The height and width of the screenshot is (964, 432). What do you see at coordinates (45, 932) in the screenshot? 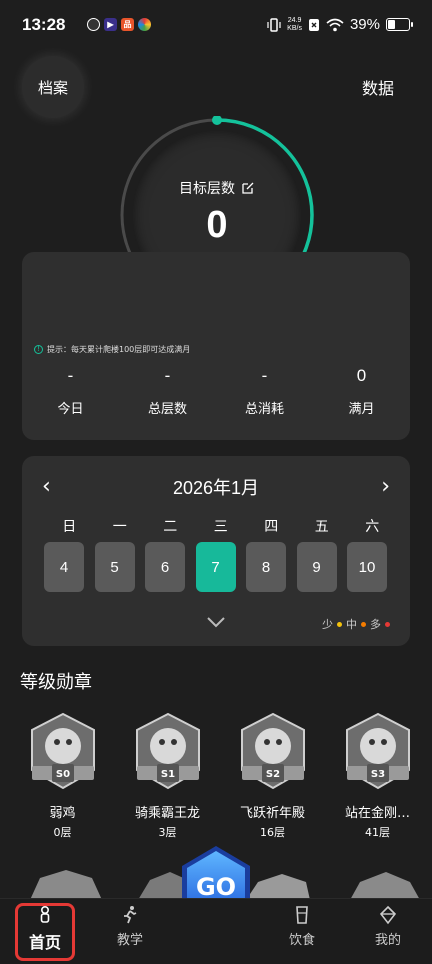
I see `home-highlight-frame` at bounding box center [45, 932].